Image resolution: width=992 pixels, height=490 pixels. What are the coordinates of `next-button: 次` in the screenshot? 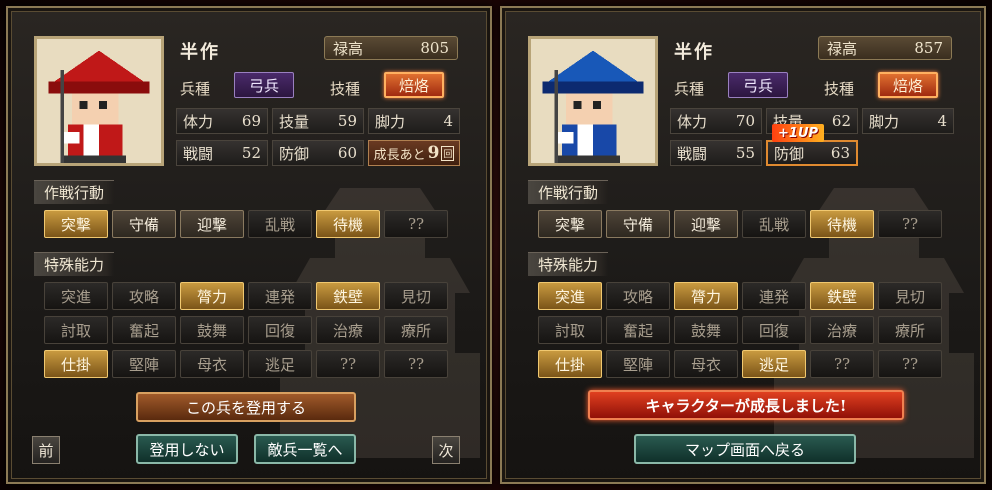 It's located at (446, 450).